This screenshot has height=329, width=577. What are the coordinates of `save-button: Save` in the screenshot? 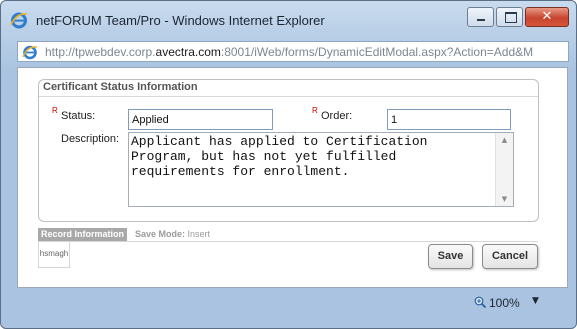 It's located at (450, 256).